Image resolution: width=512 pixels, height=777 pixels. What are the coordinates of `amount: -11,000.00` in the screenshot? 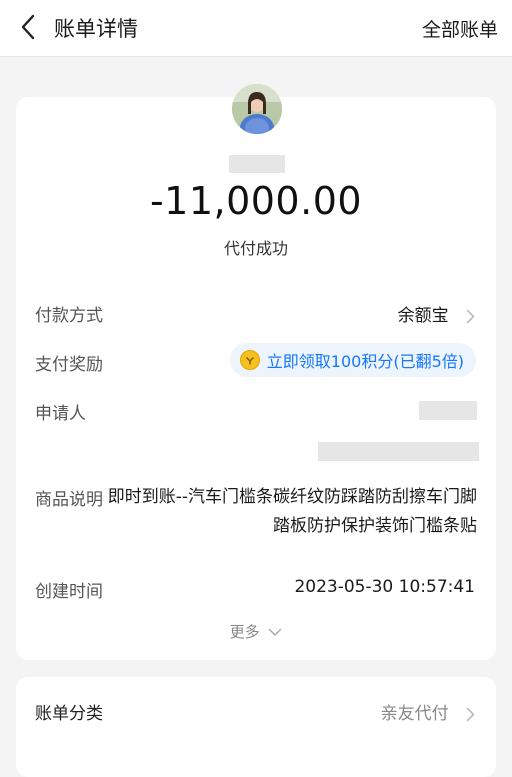 It's located at (256, 201).